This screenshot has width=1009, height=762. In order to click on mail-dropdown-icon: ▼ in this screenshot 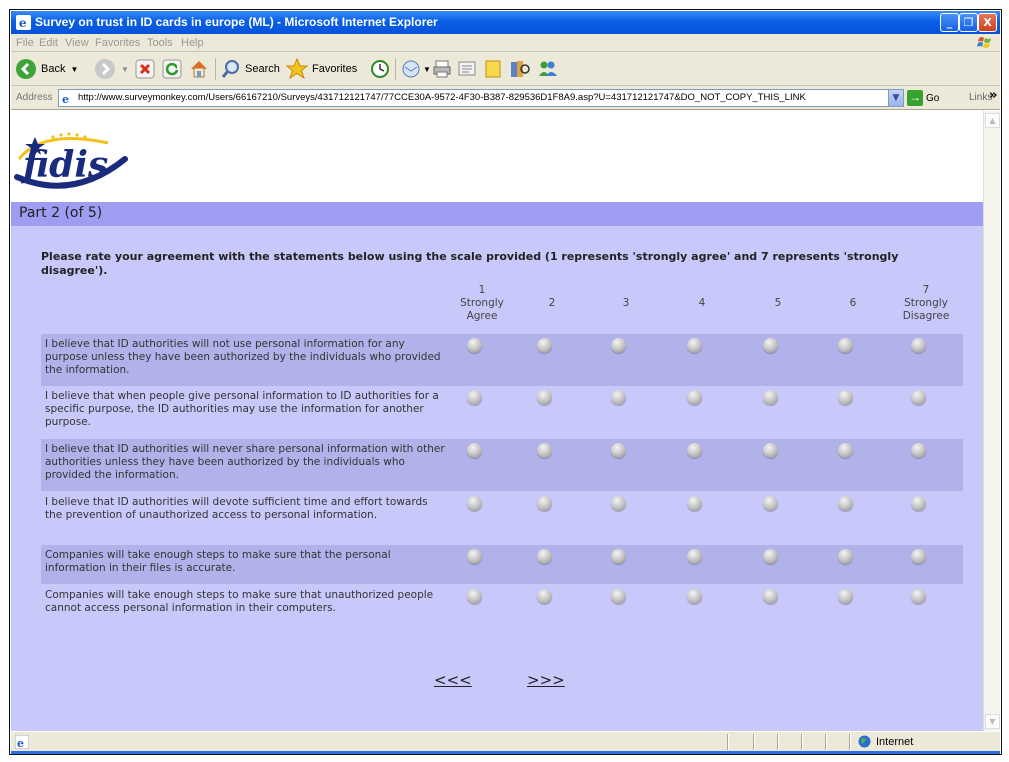, I will do `click(427, 69)`.